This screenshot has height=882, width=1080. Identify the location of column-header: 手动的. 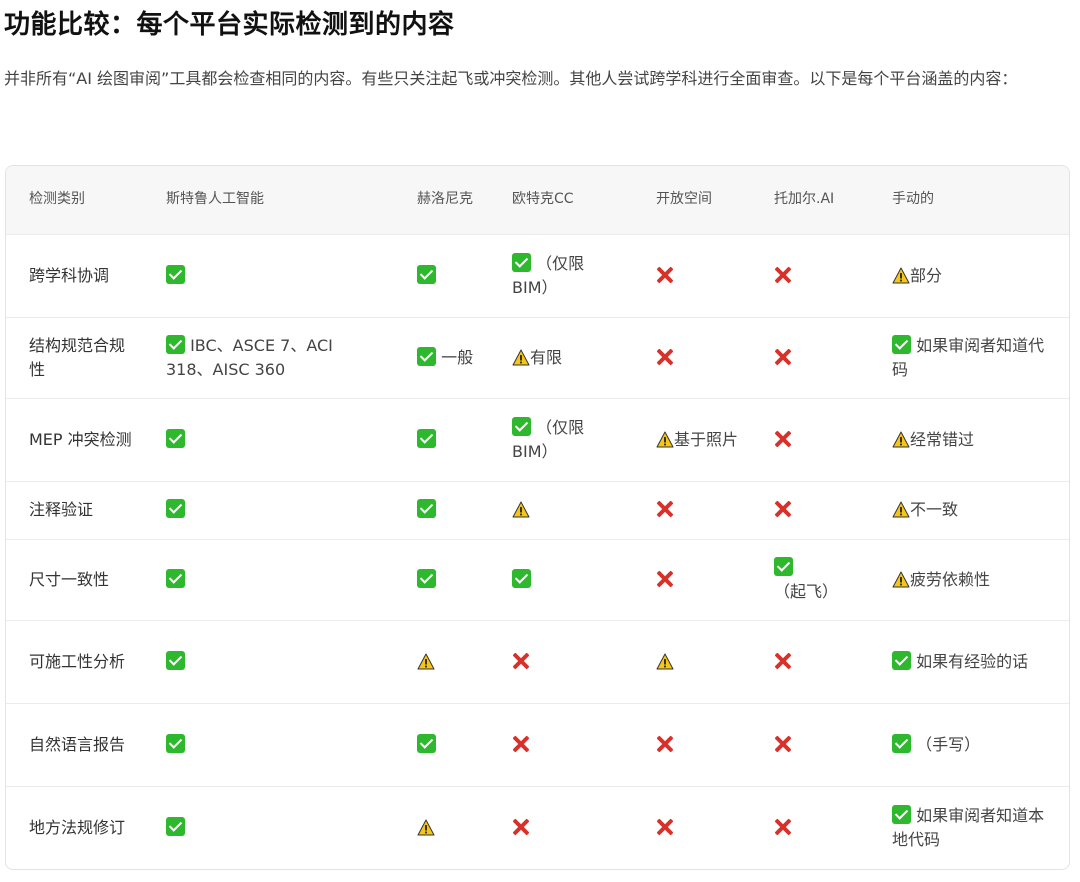
(913, 199).